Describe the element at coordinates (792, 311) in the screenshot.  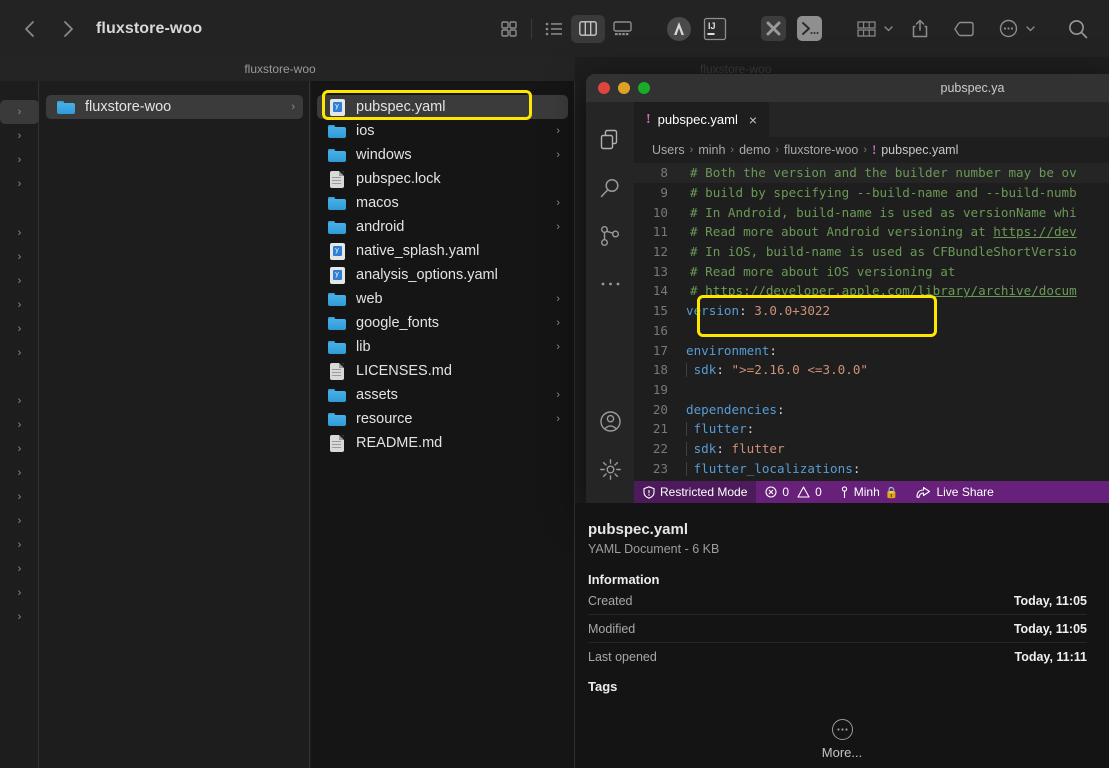
I see `code-token: 3.0.0+3022` at that location.